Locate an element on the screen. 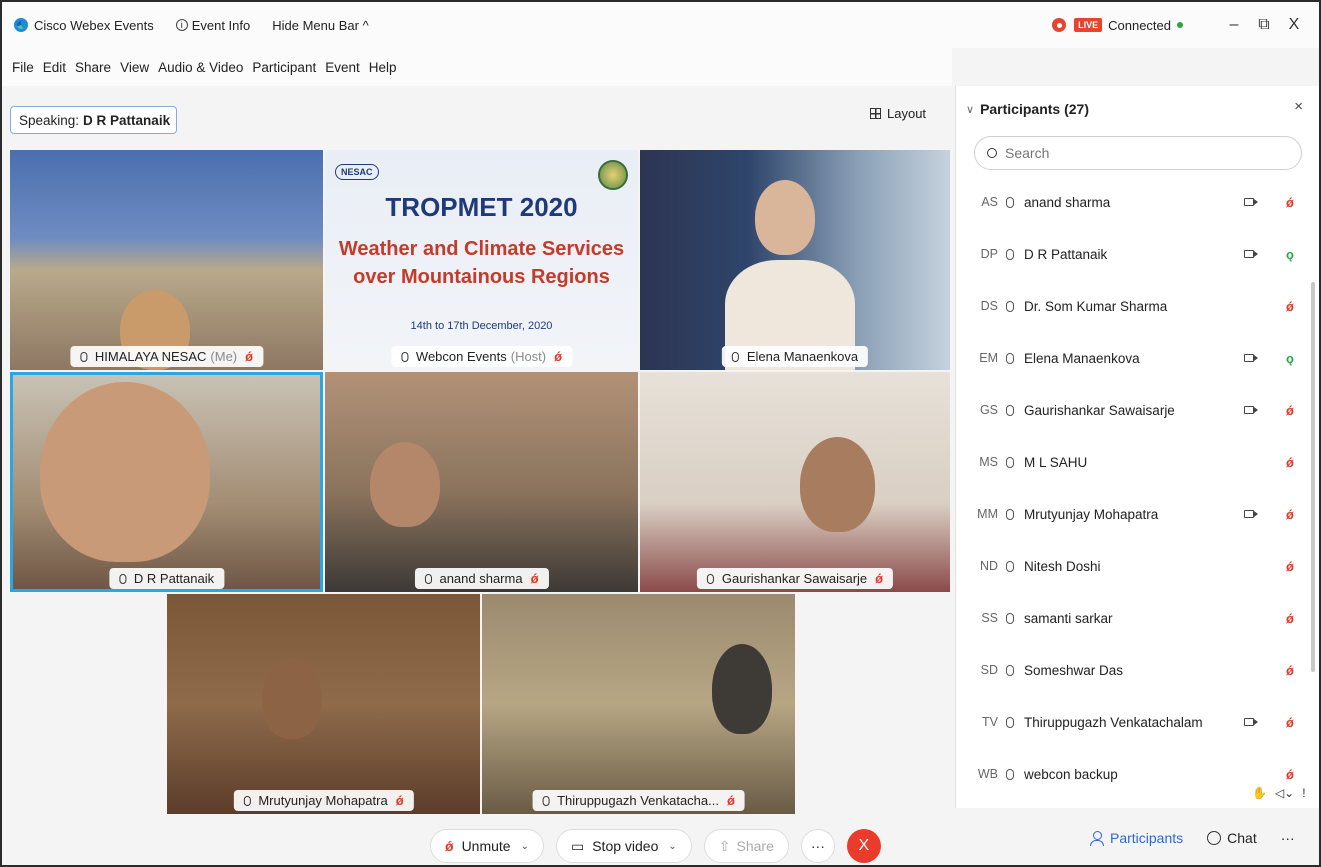  share-button: ⇧ Share is located at coordinates (746, 846).